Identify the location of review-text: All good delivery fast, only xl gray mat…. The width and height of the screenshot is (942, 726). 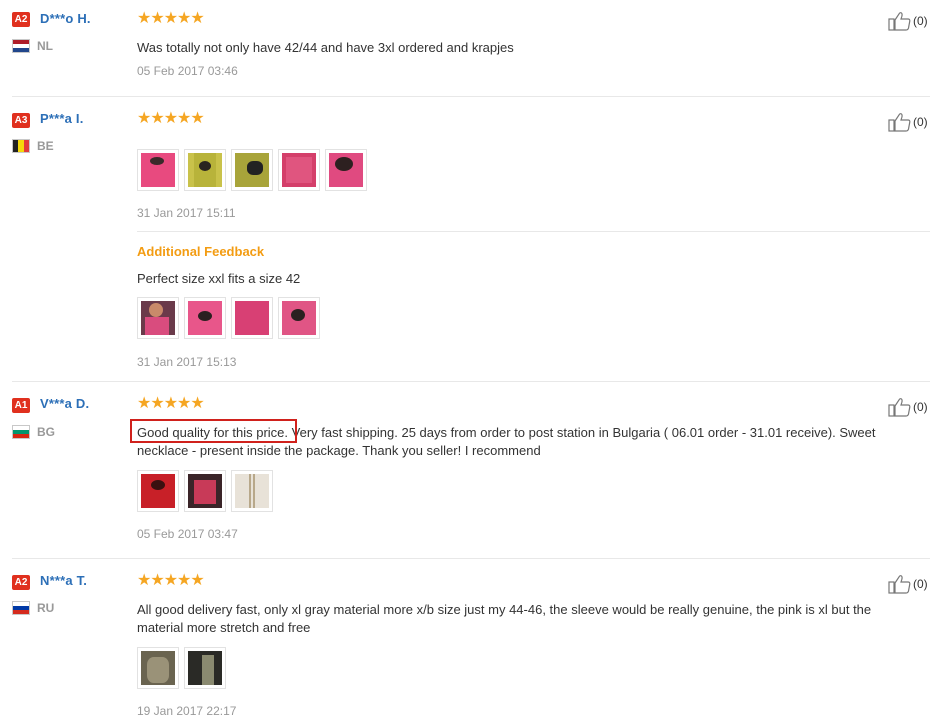
(522, 619).